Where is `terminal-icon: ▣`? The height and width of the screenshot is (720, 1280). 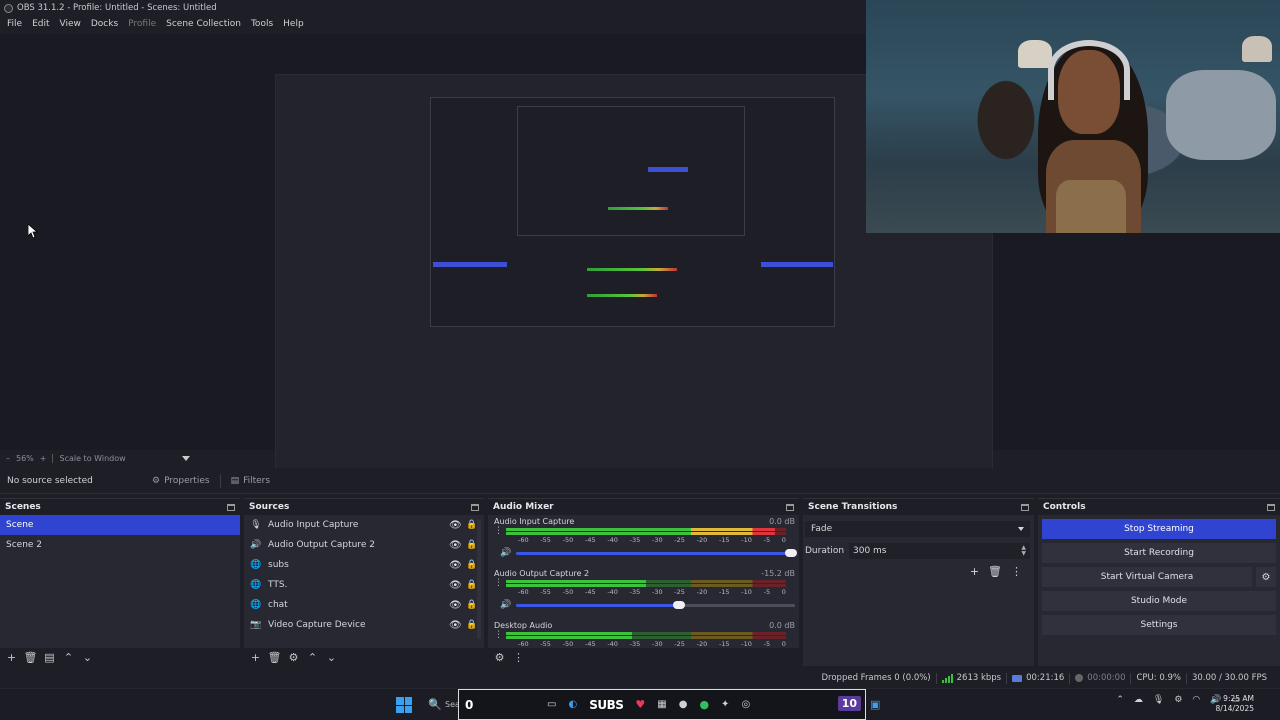 terminal-icon: ▣ is located at coordinates (875, 704).